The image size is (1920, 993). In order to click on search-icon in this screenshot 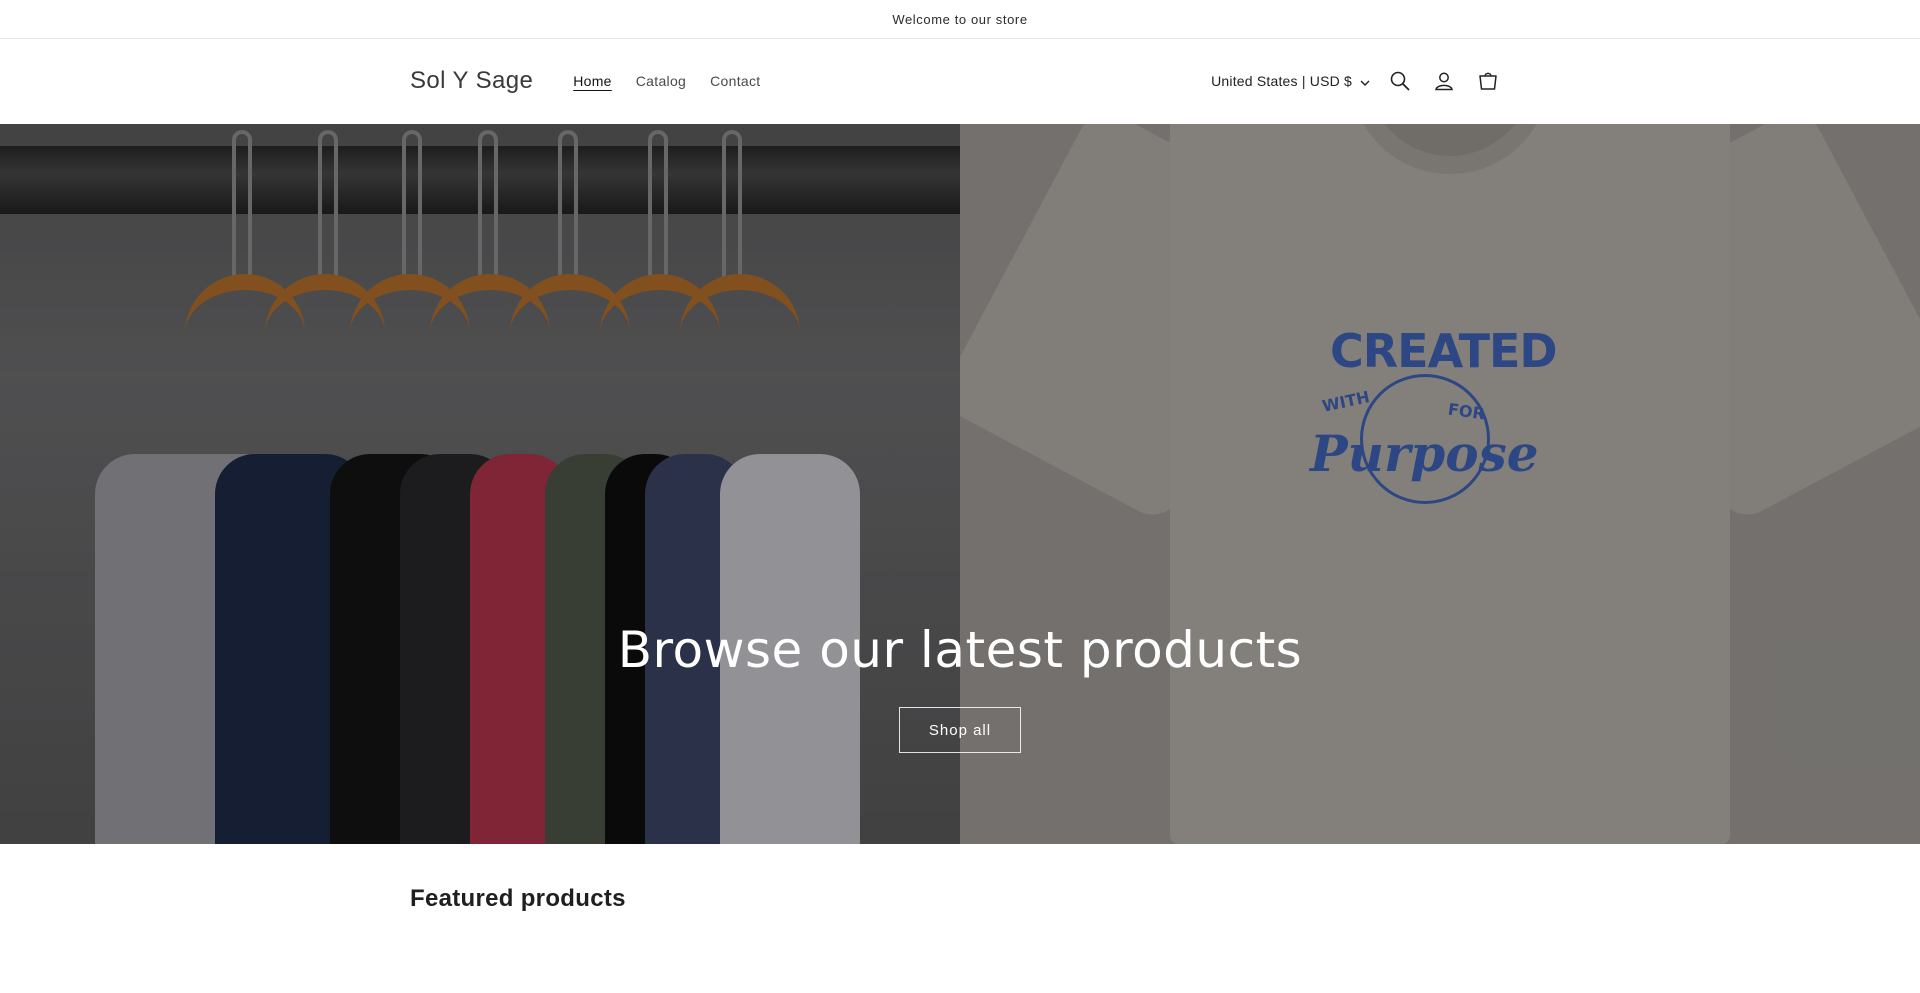, I will do `click(1400, 81)`.